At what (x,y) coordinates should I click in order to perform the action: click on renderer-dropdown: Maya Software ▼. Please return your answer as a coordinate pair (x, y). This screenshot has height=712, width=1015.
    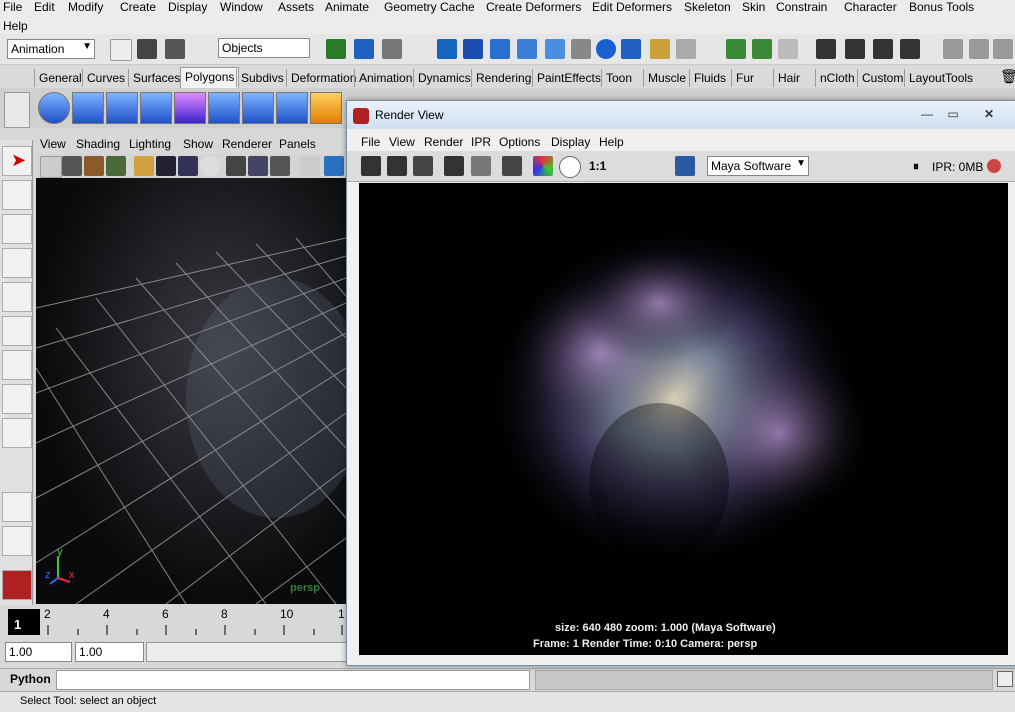
    Looking at the image, I should click on (758, 166).